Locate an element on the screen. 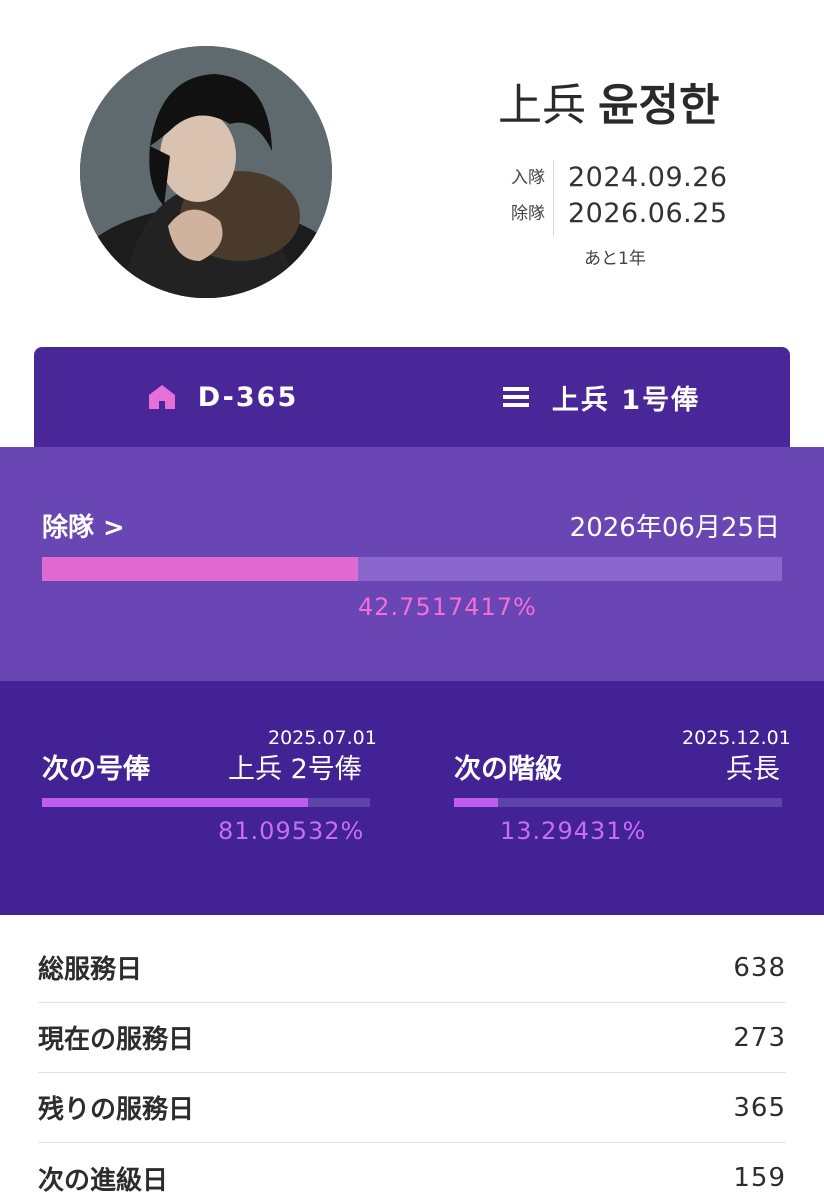 Image resolution: width=824 pixels, height=1200 pixels. profile-photo is located at coordinates (206, 172).